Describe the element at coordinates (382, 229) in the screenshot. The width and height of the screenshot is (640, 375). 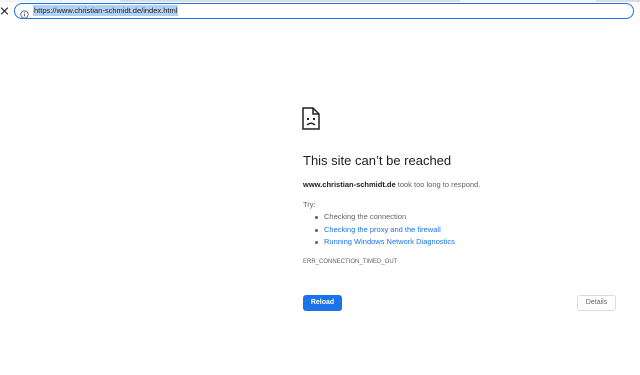
I see `suggestion-check-proxy-link: Checking the proxy and the firewall` at that location.